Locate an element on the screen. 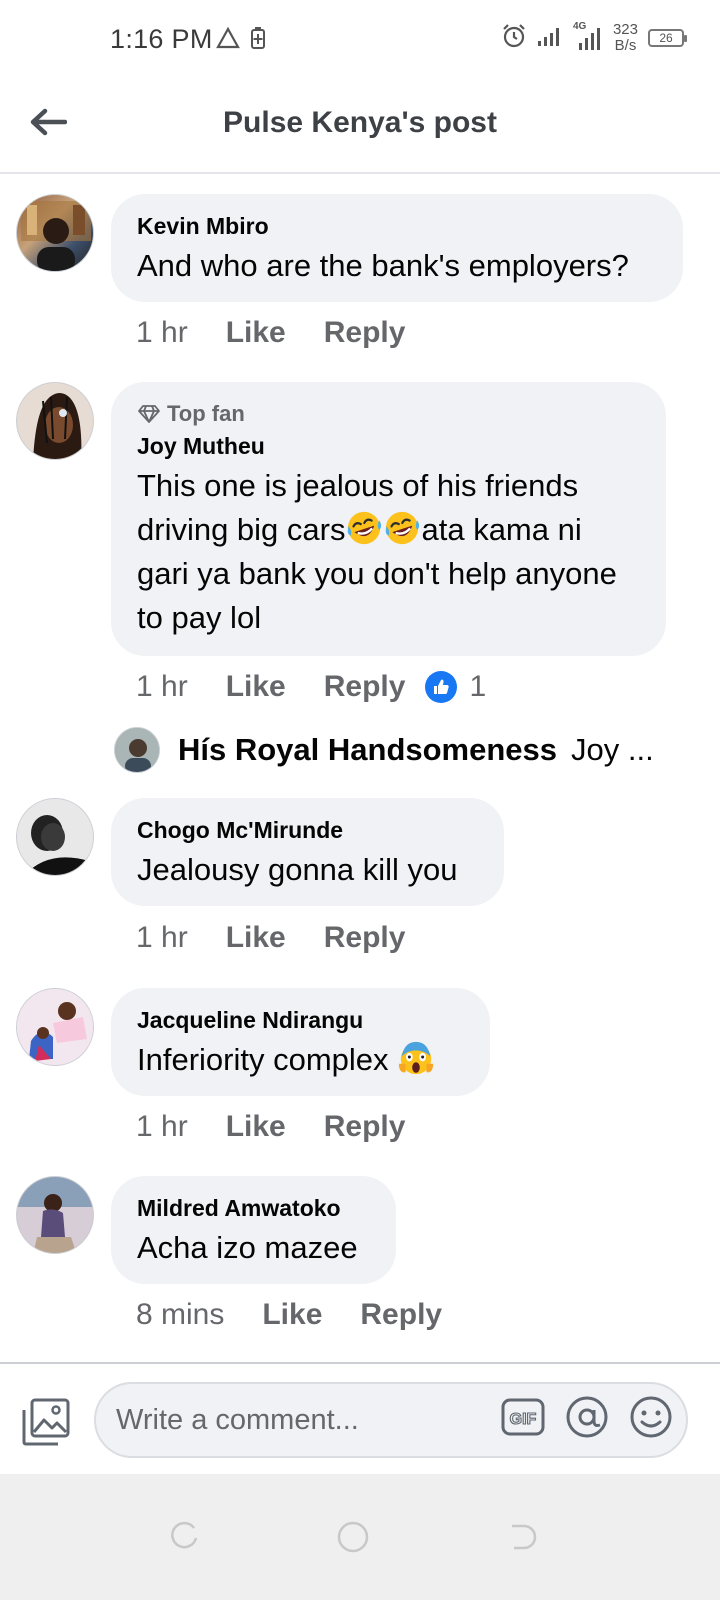 Image resolution: width=720 pixels, height=1600 pixels. status-bar: 1:16 PM 4G 323 B/s 26 is located at coordinates (360, 41).